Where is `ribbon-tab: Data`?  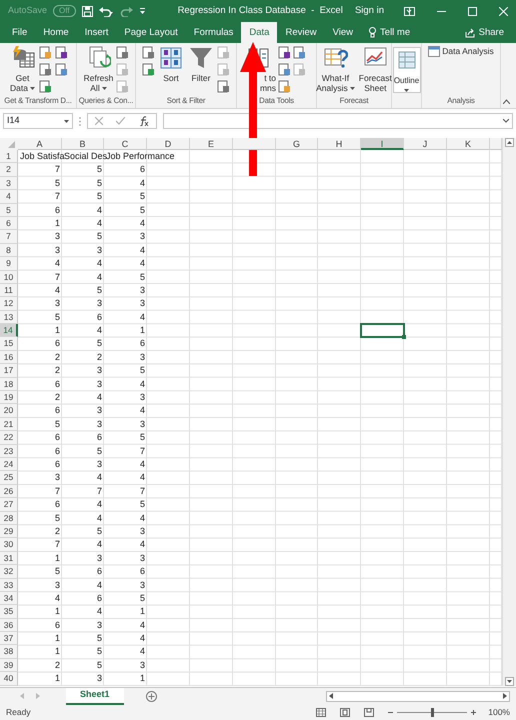 ribbon-tab: Data is located at coordinates (259, 32).